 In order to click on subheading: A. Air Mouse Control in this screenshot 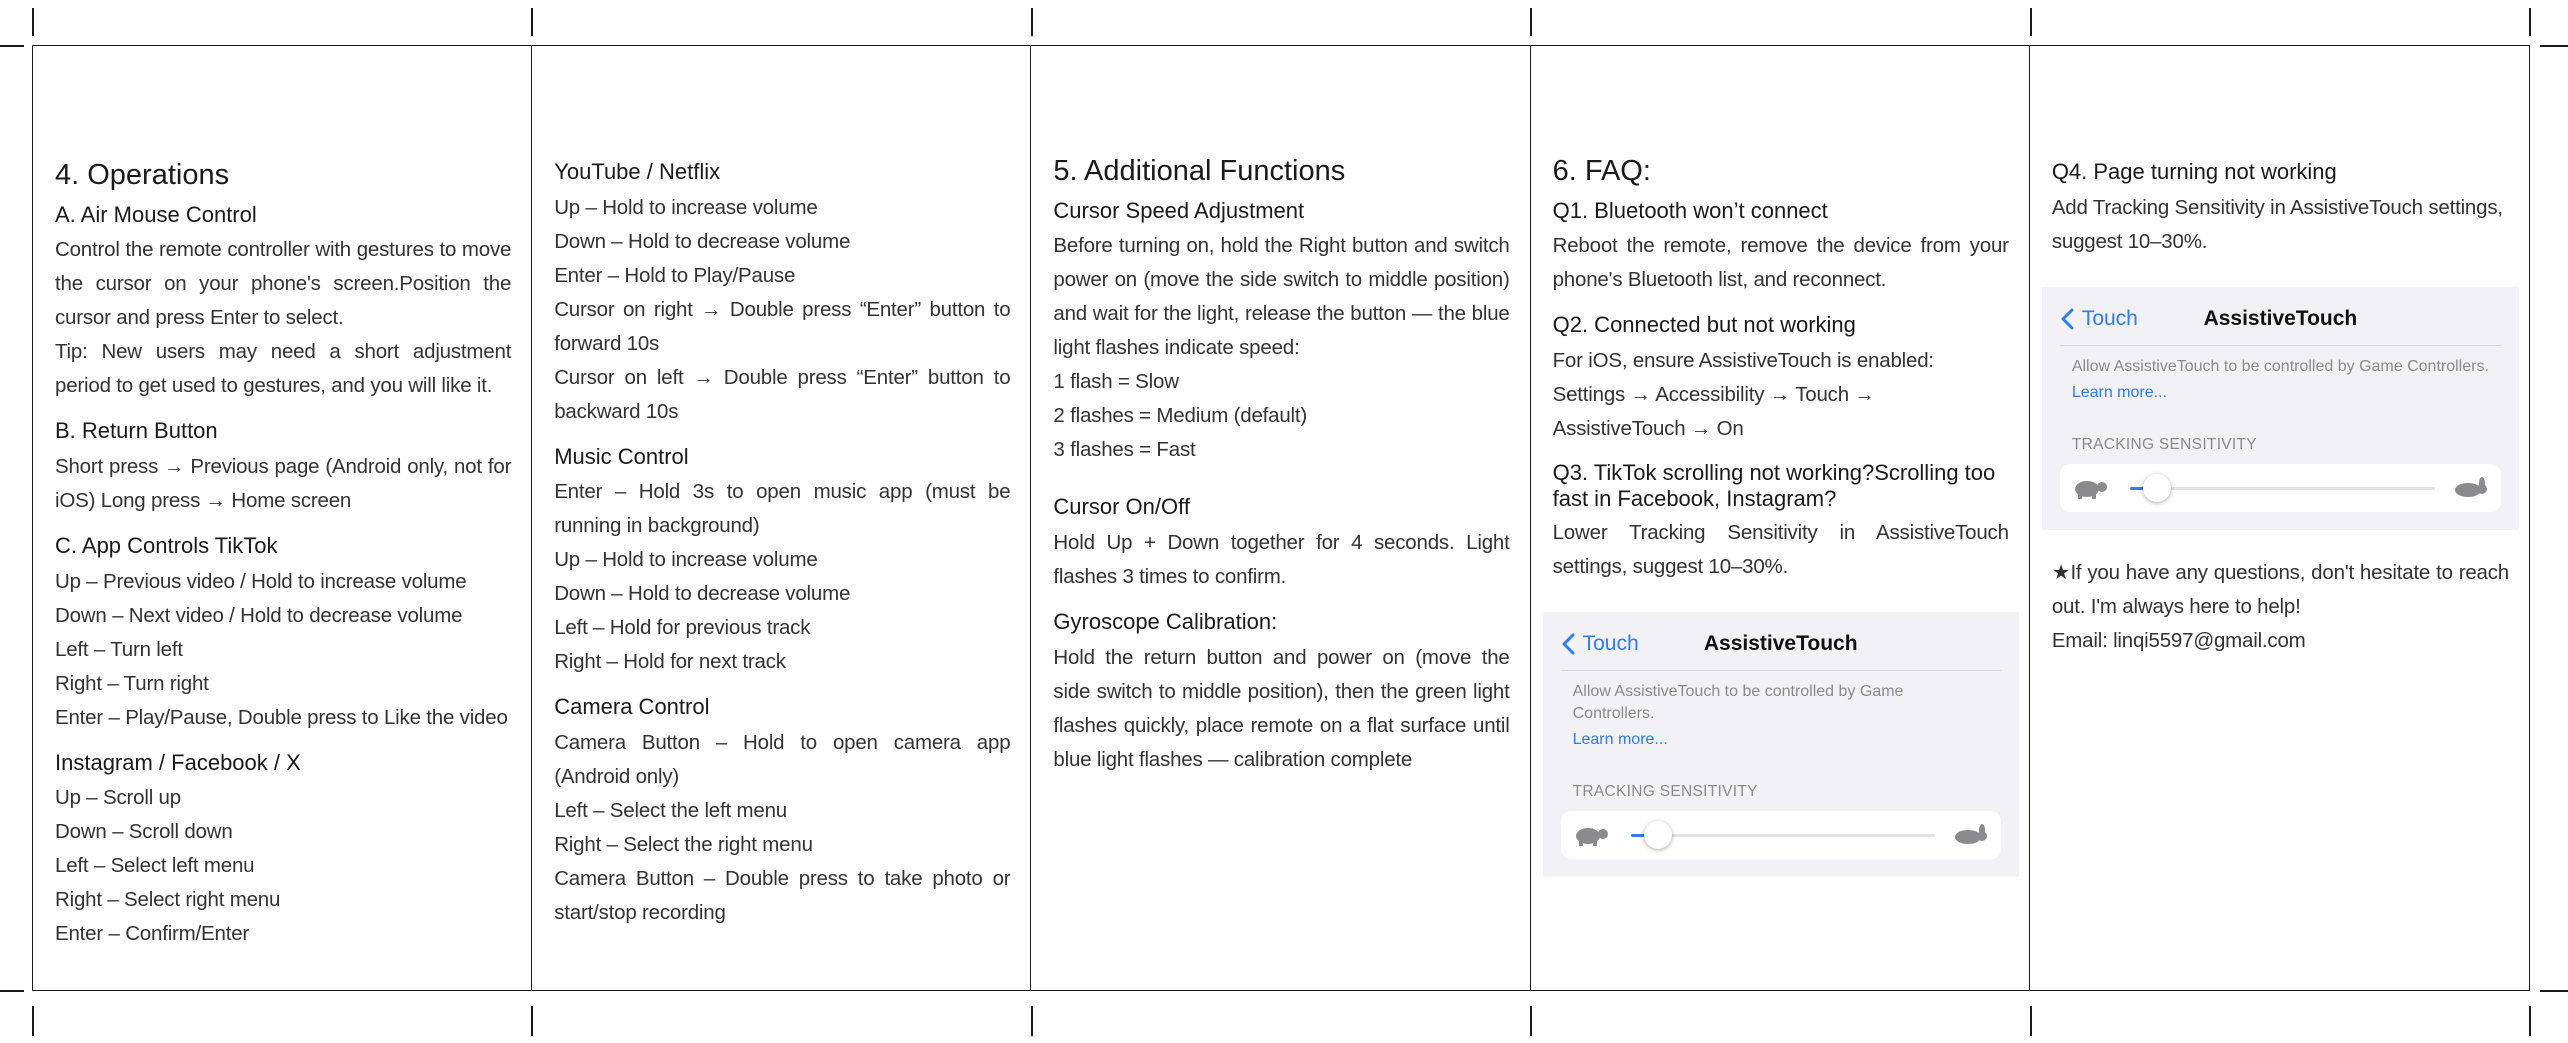, I will do `click(156, 214)`.